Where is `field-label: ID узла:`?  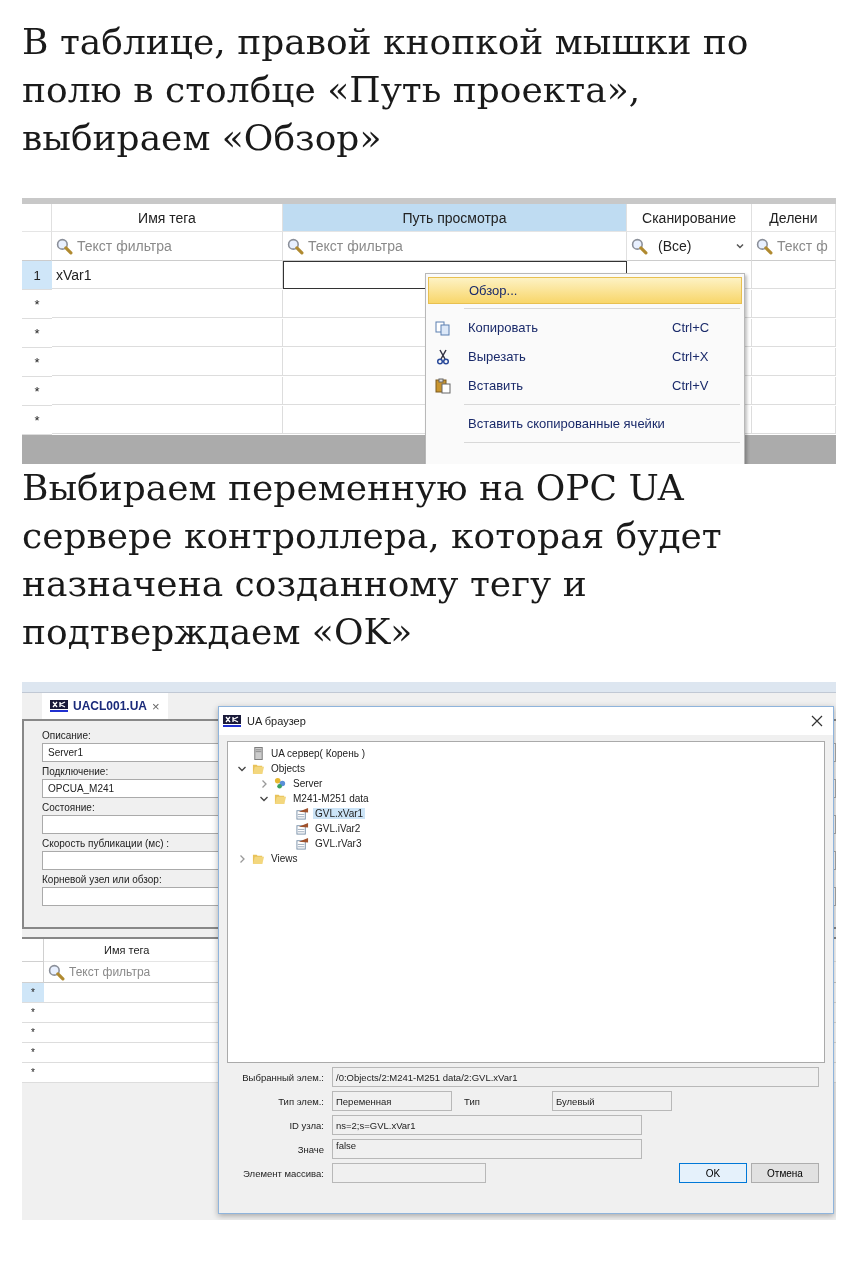 field-label: ID узла: is located at coordinates (306, 1125).